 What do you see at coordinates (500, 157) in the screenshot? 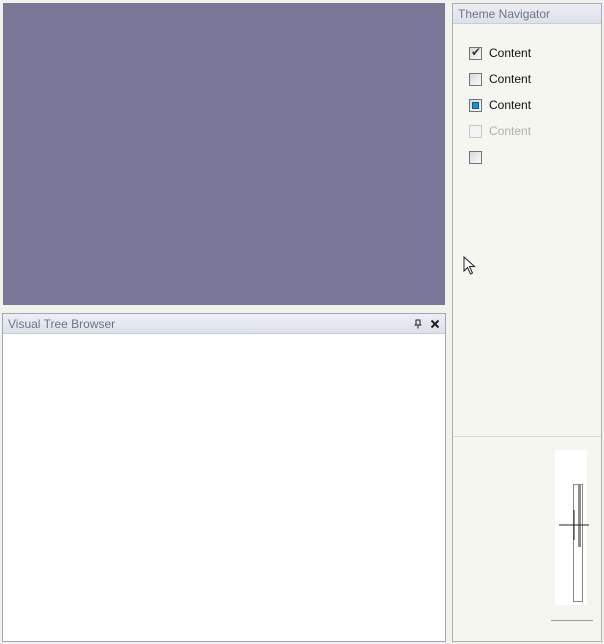
I see `checkbox-empty` at bounding box center [500, 157].